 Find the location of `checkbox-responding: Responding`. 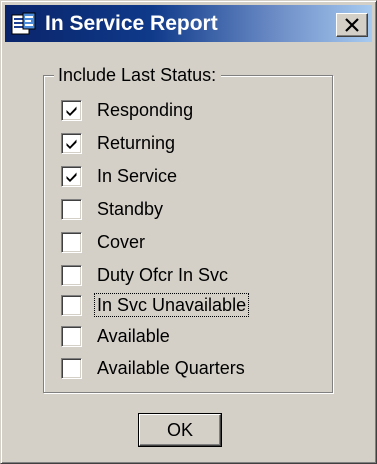

checkbox-responding: Responding is located at coordinates (128, 110).